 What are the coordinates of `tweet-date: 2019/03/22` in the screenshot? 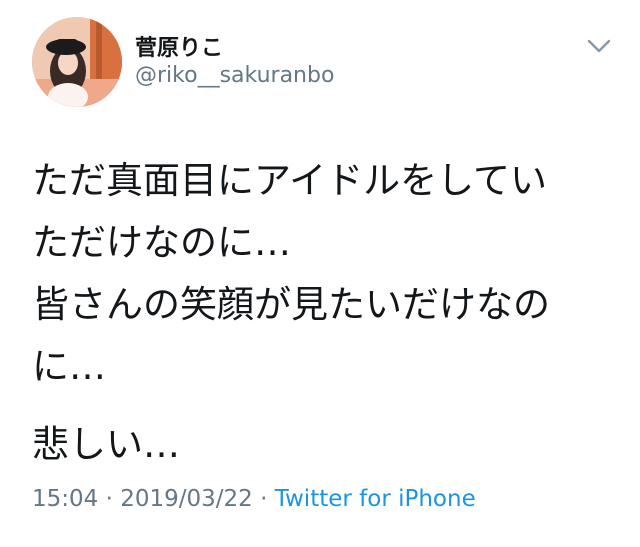 It's located at (186, 499).